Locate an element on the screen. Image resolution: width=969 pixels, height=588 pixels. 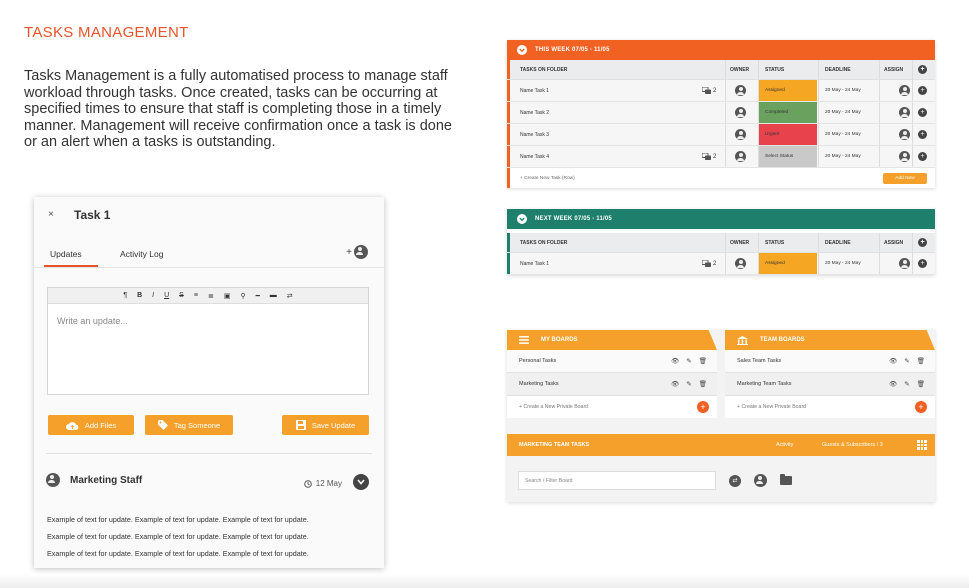
expand-chevron-icon is located at coordinates (361, 482).